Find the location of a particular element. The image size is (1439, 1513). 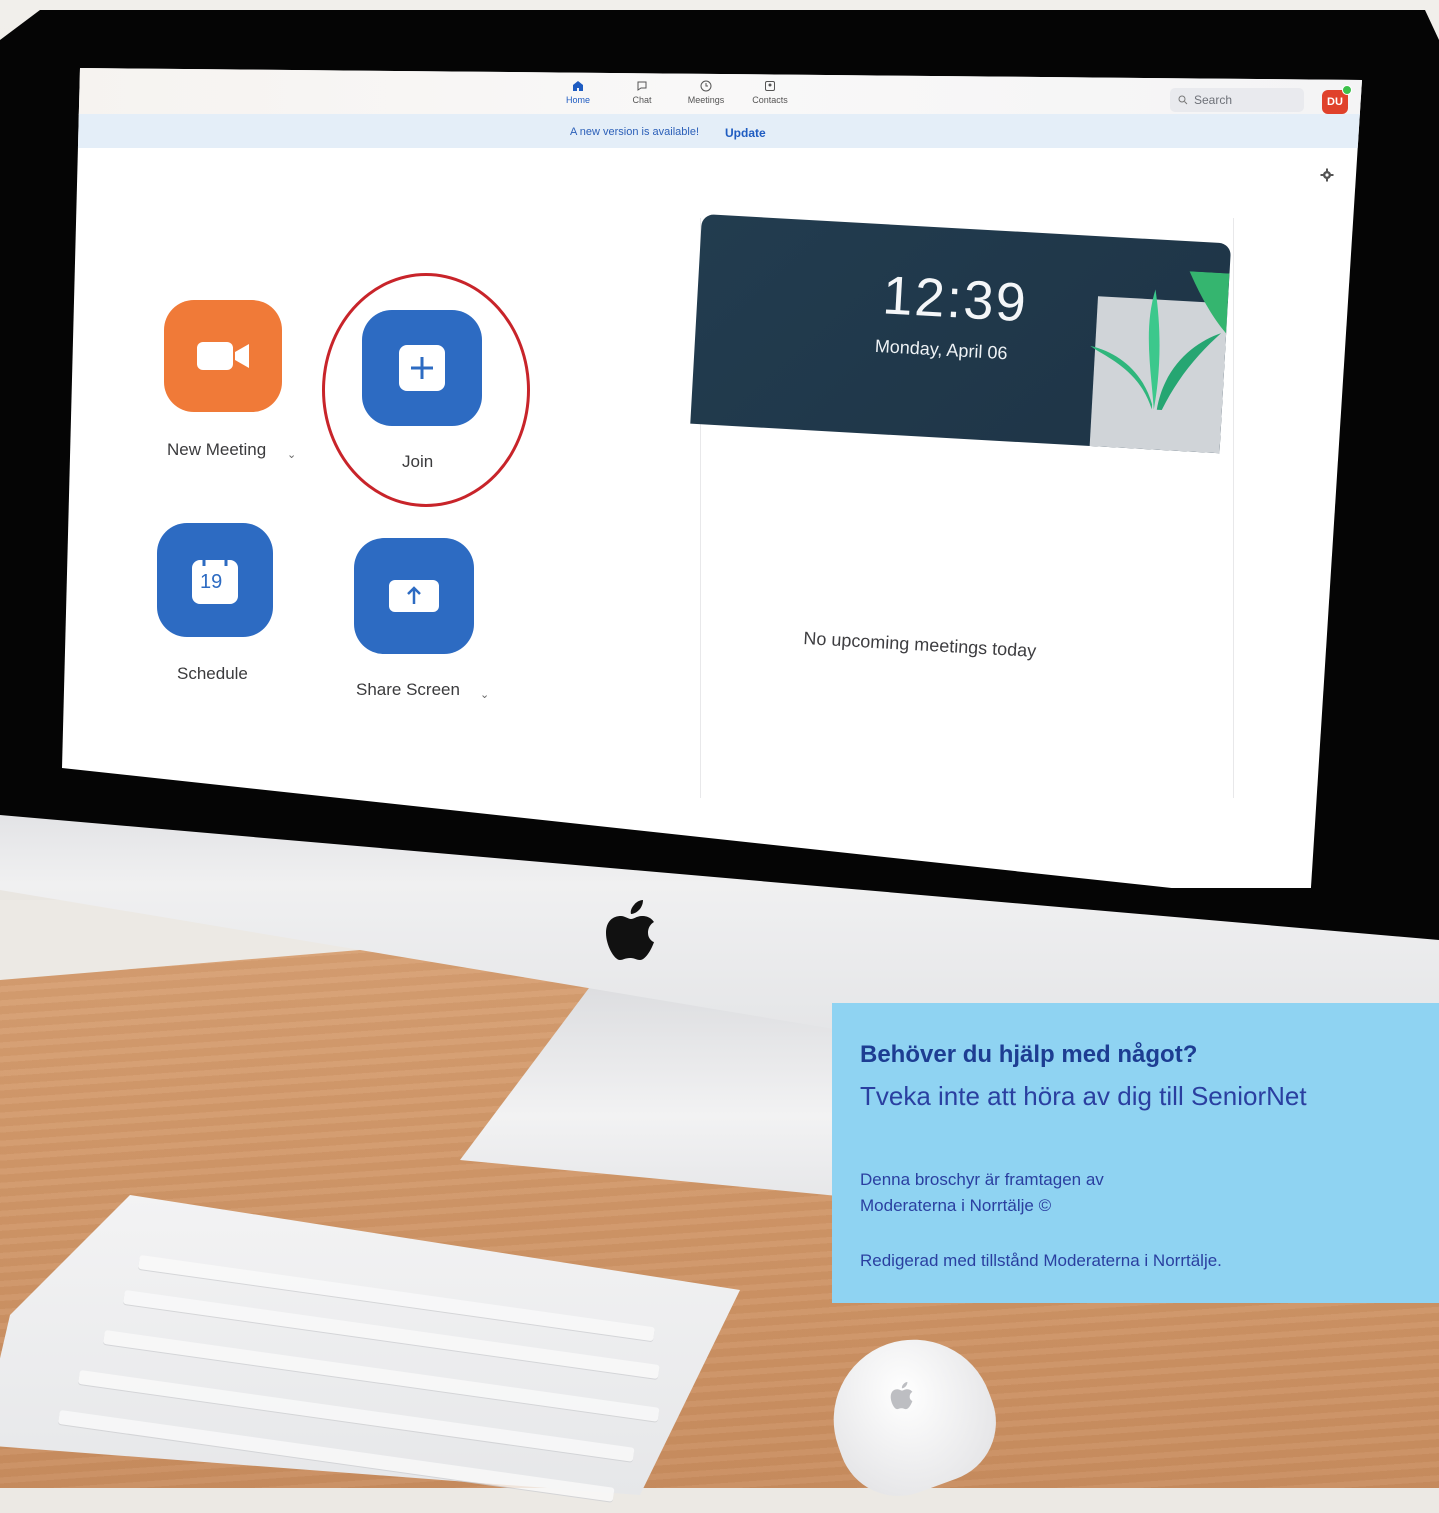

nav-chat-label: Chat is located at coordinates (642, 100).